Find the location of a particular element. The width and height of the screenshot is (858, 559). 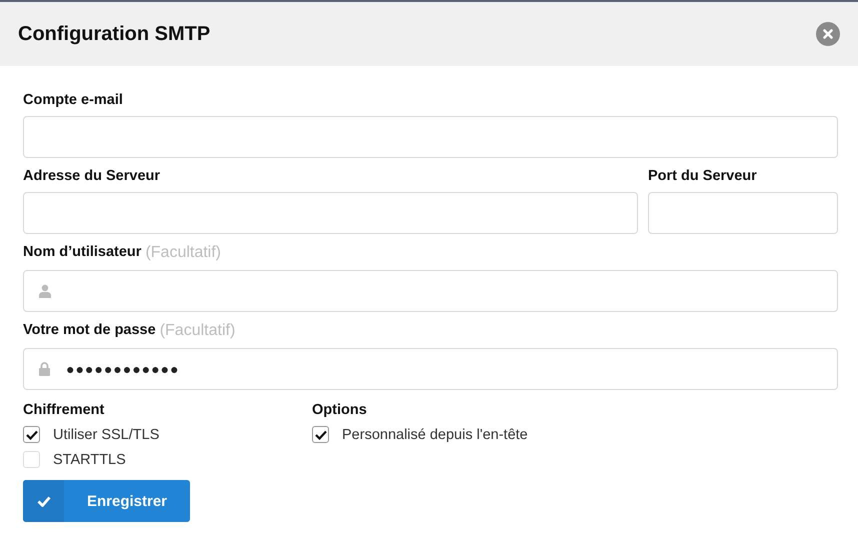

field-label: Port du Serveur is located at coordinates (702, 176).